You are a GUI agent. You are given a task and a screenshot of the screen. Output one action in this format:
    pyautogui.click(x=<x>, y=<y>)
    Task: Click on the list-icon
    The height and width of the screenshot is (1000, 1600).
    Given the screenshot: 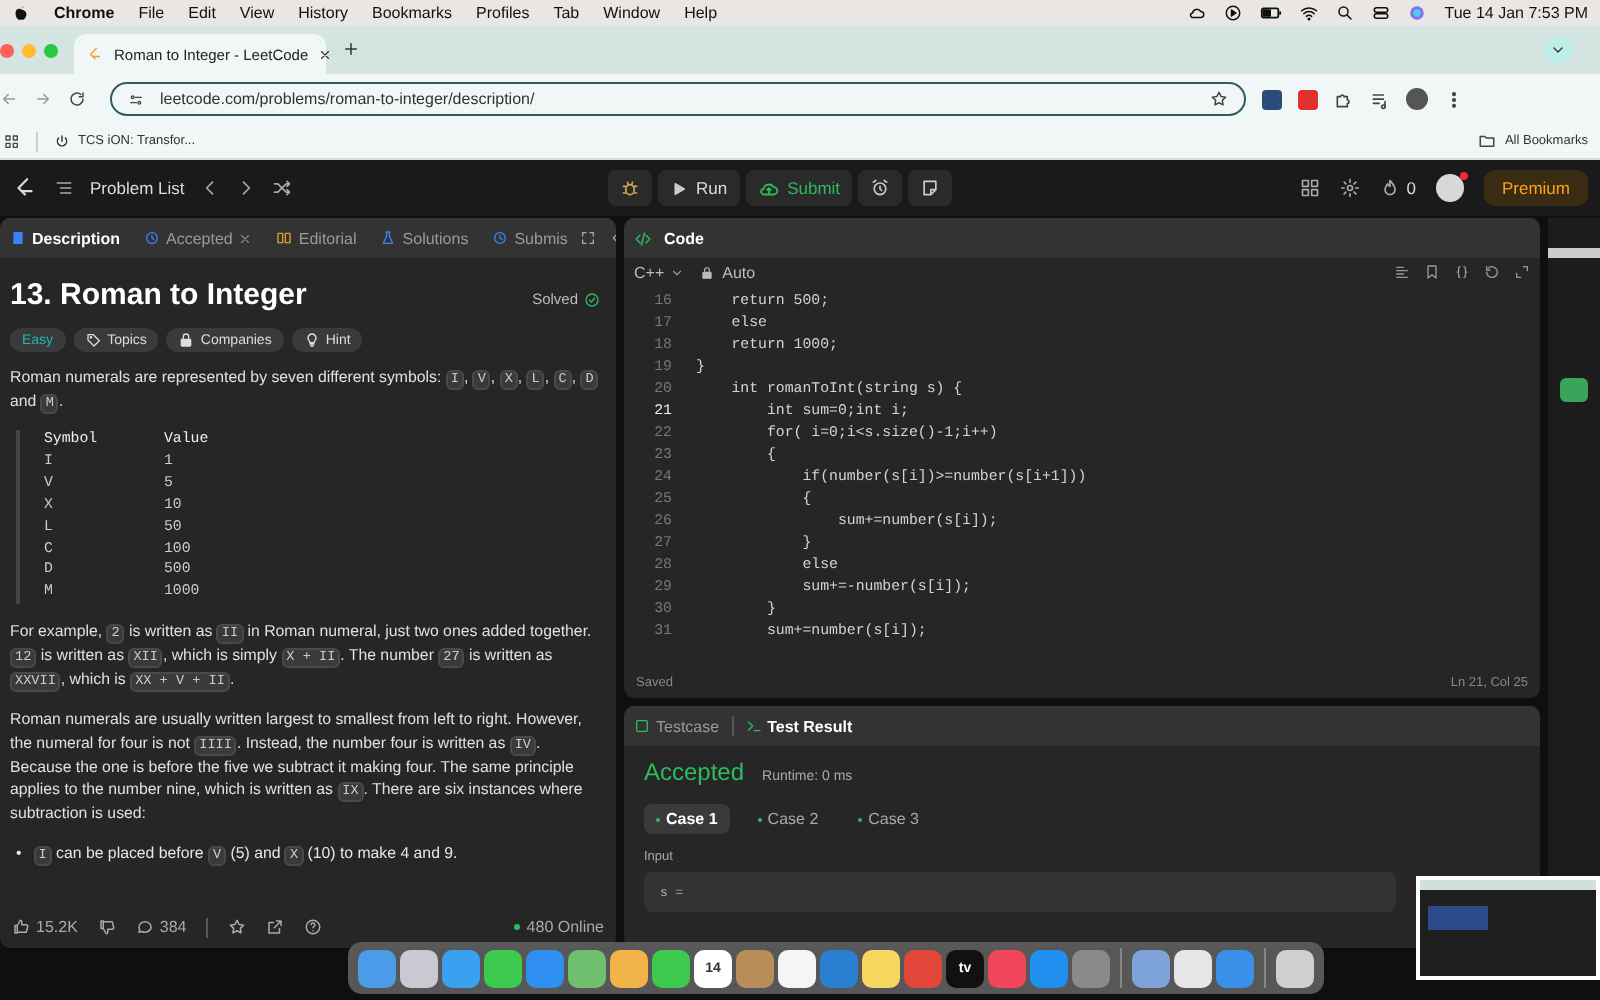 What is the action you would take?
    pyautogui.click(x=64, y=188)
    